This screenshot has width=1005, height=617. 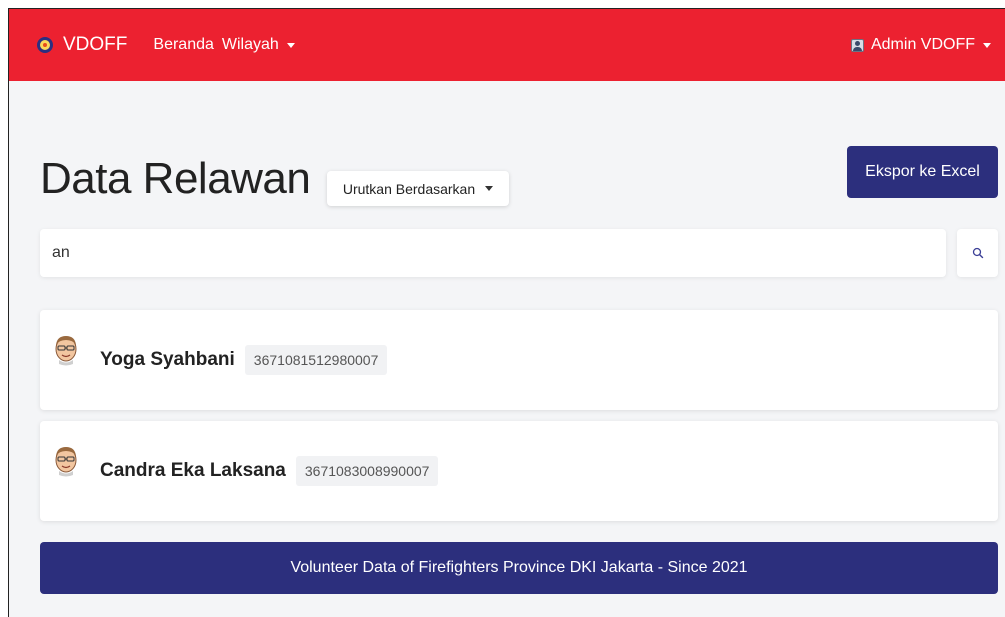 I want to click on nav-link-beranda: Beranda, so click(x=183, y=45).